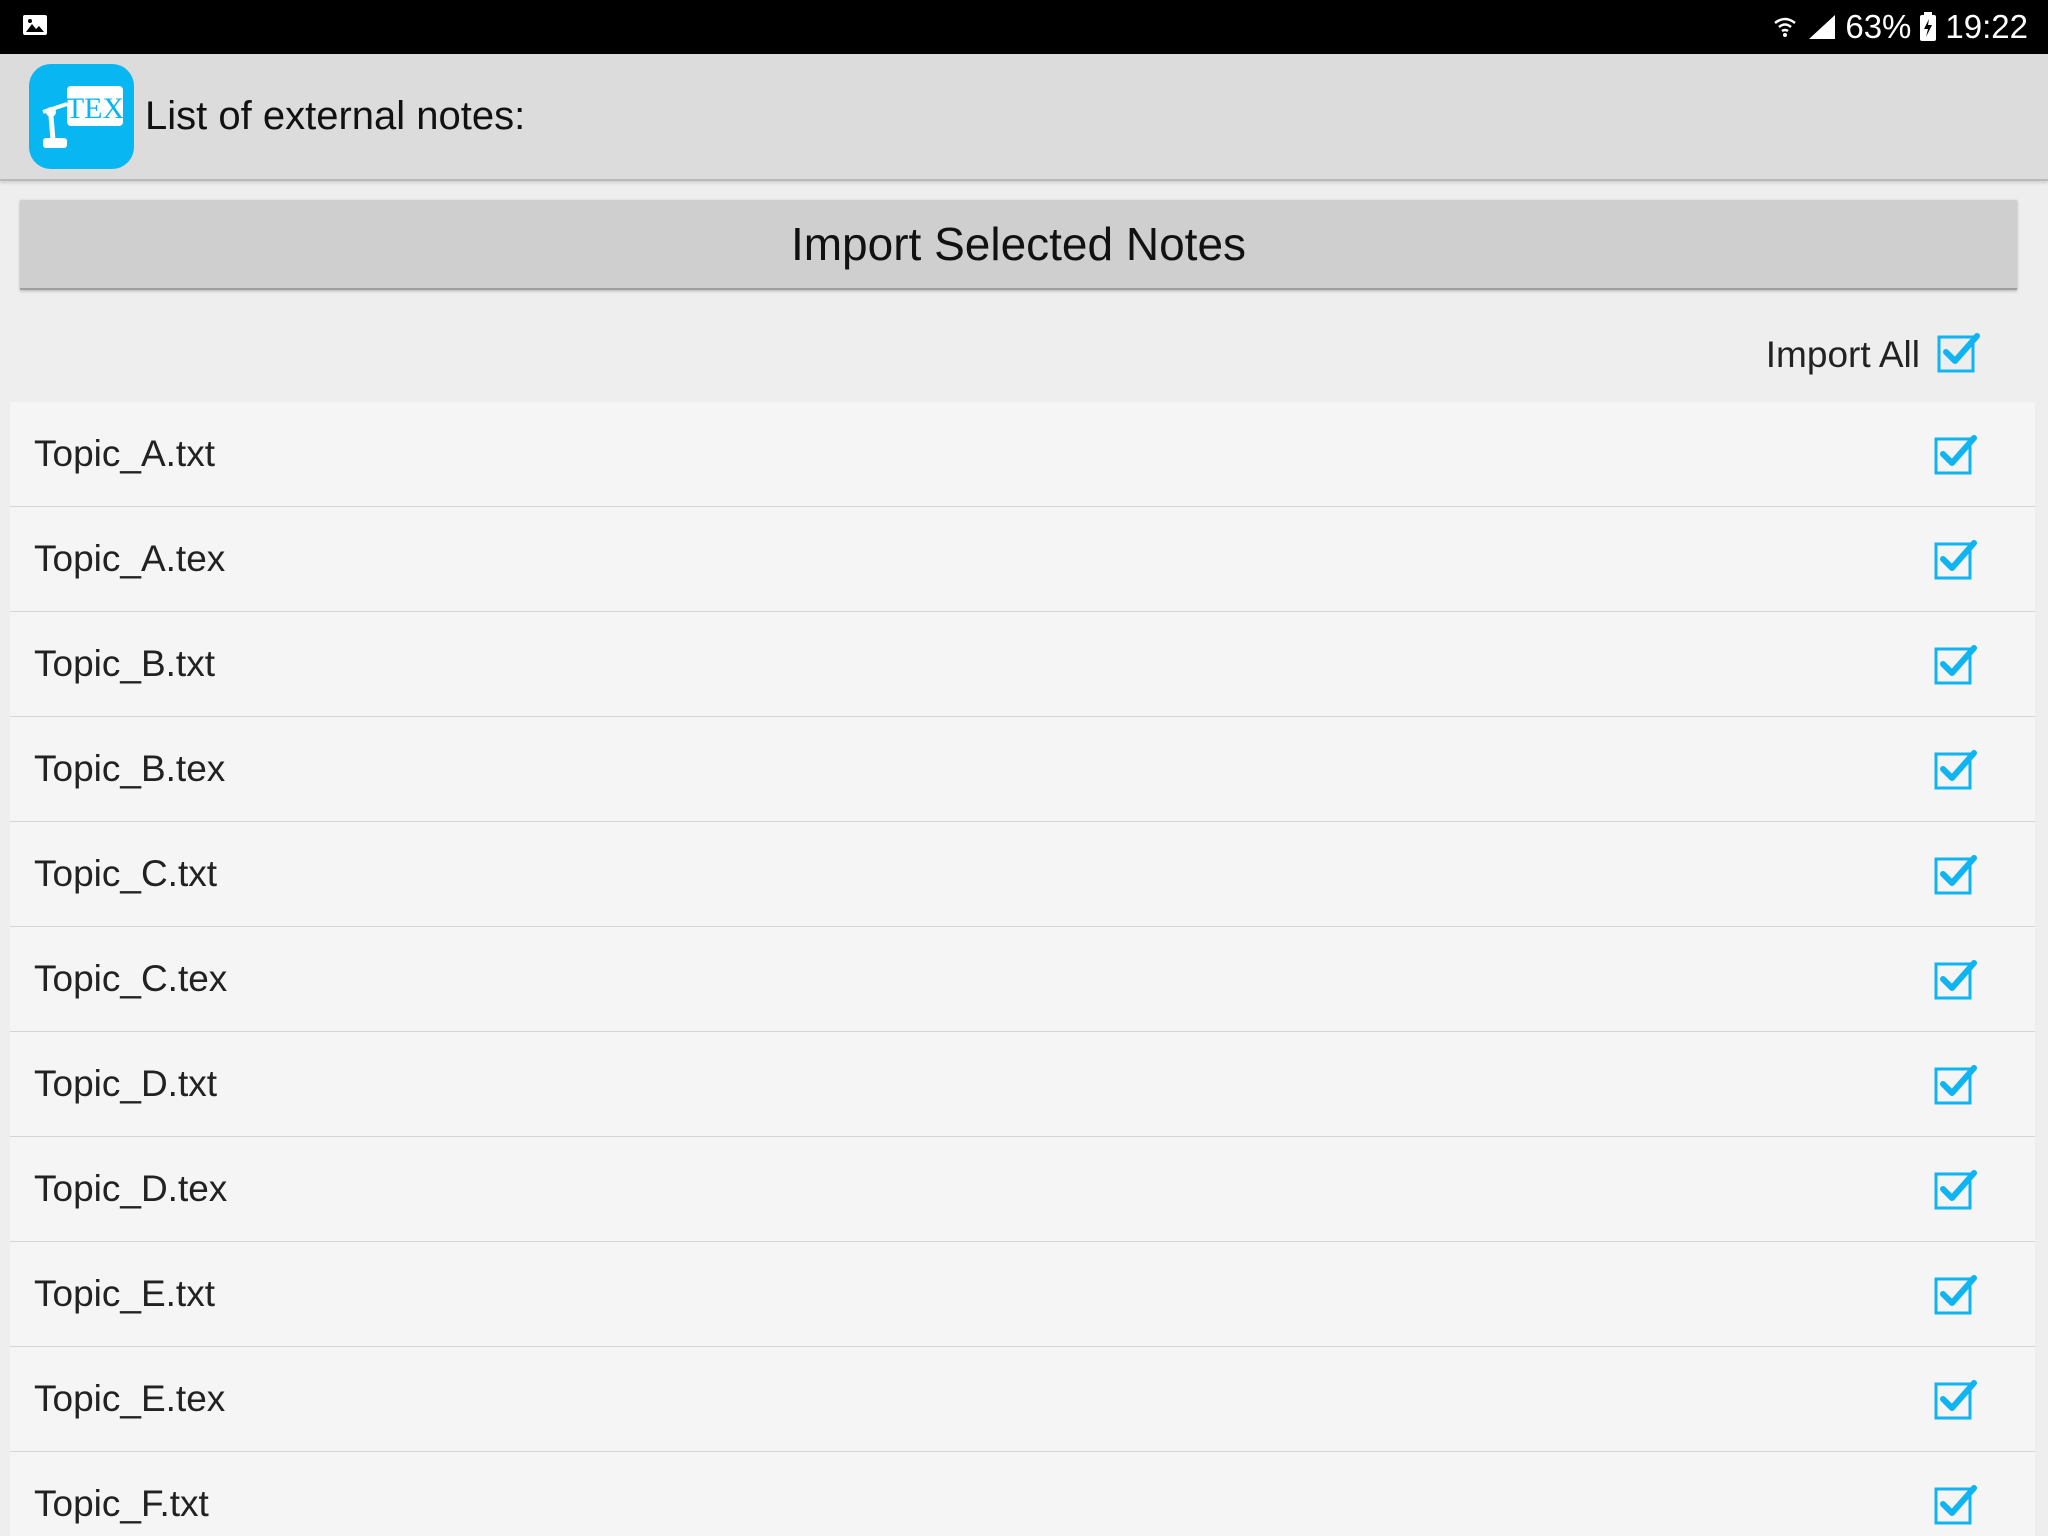 The image size is (2048, 1536). Describe the element at coordinates (1022, 559) in the screenshot. I see `list-item: Topic_A.tex` at that location.